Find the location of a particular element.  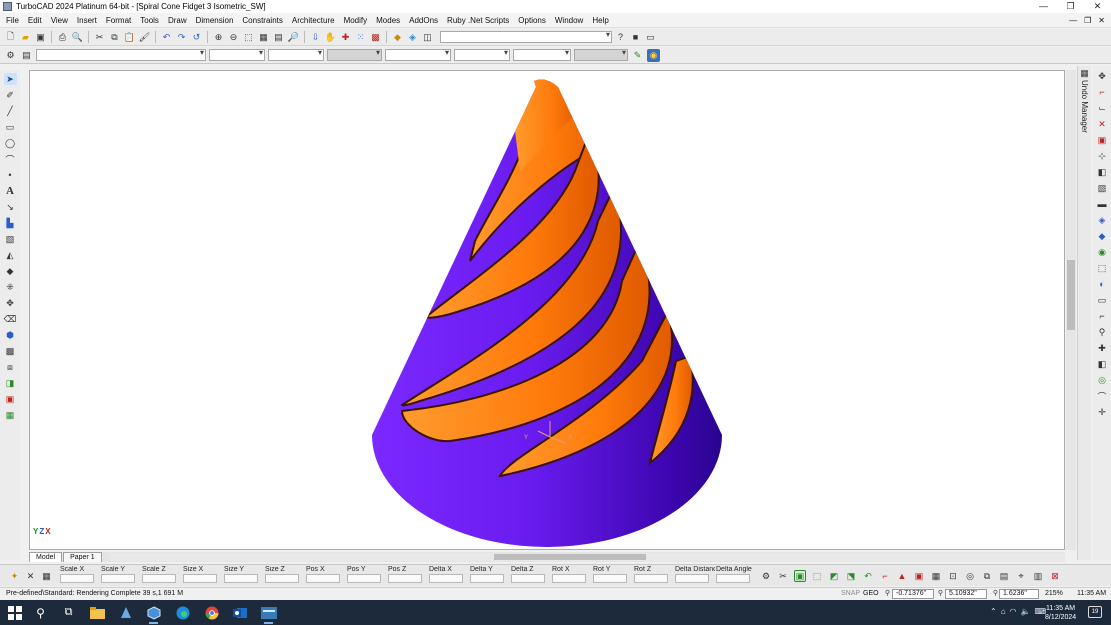

paste-icon: 📋 is located at coordinates (129, 37).